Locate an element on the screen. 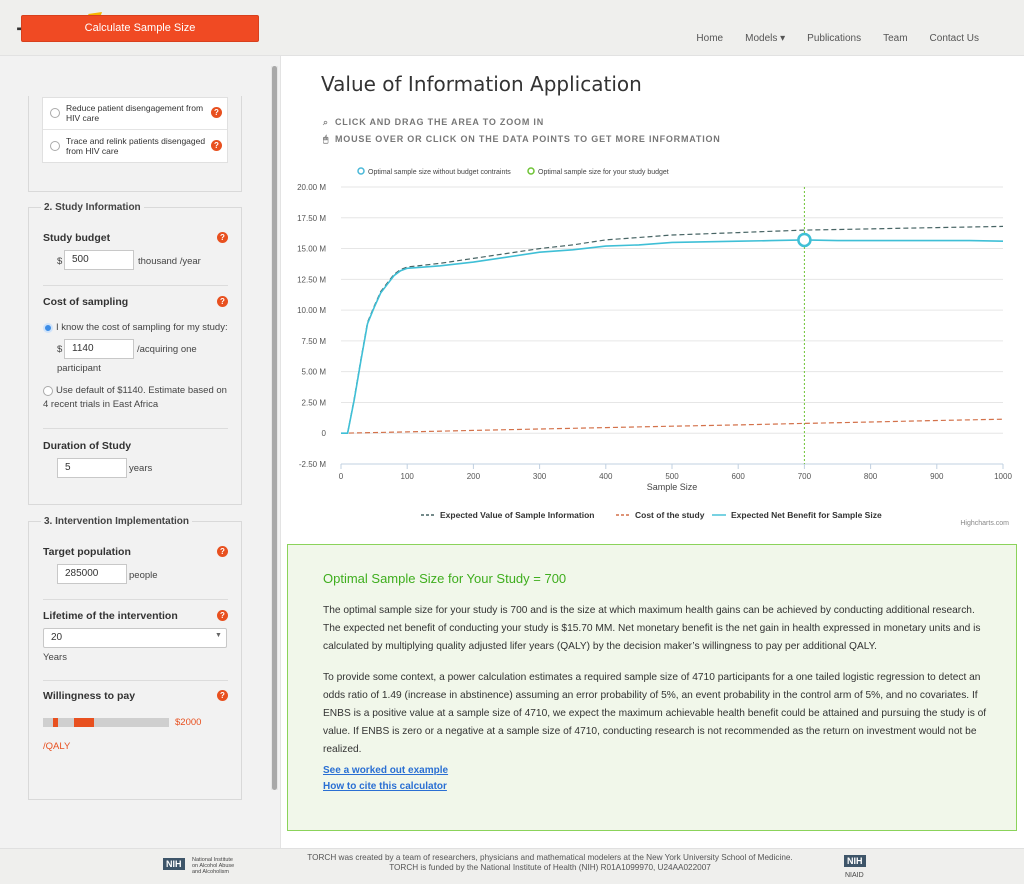 The width and height of the screenshot is (1024, 884). x-axis-label: Sample Size is located at coordinates (672, 487).